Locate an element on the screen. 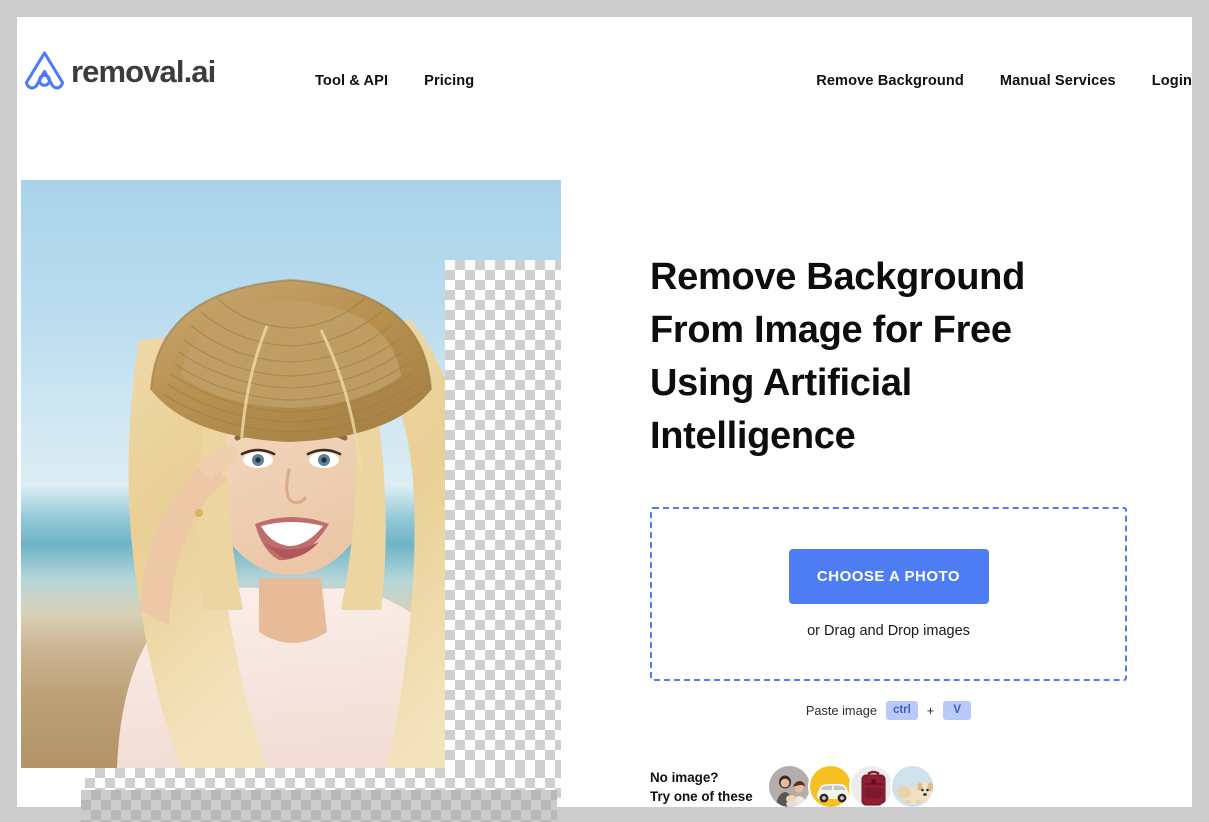 This screenshot has width=1209, height=822. choose-a-photo-button: CHOOSE A PHOTO is located at coordinates (888, 576).